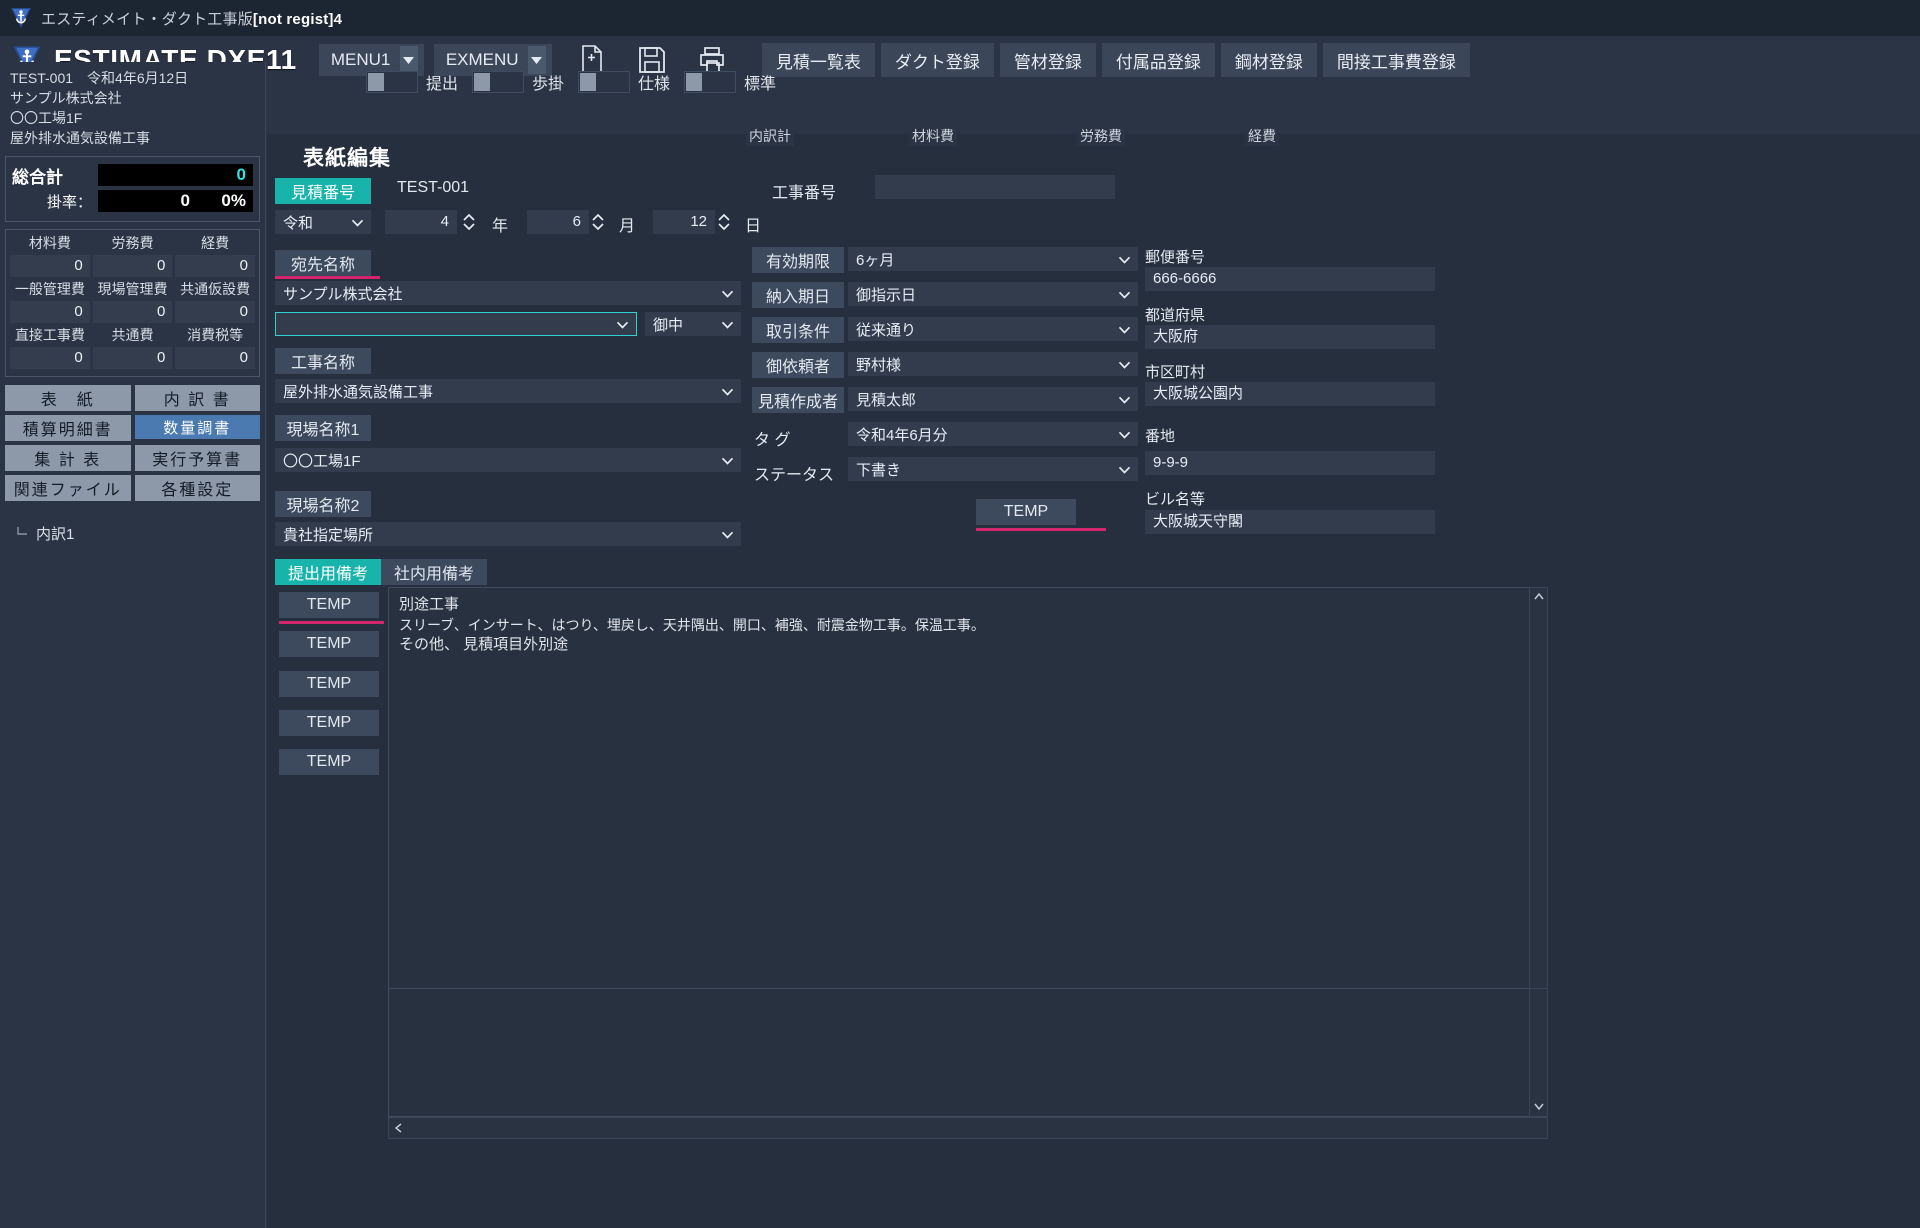 The image size is (1920, 1228). I want to click on day-stepper, so click(723, 222).